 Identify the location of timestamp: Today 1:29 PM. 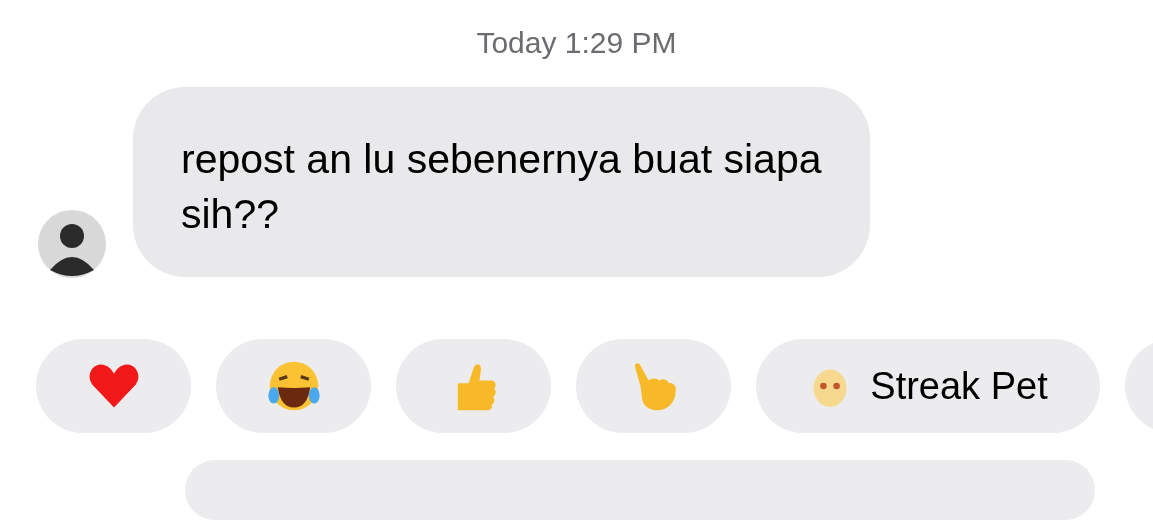
(576, 43).